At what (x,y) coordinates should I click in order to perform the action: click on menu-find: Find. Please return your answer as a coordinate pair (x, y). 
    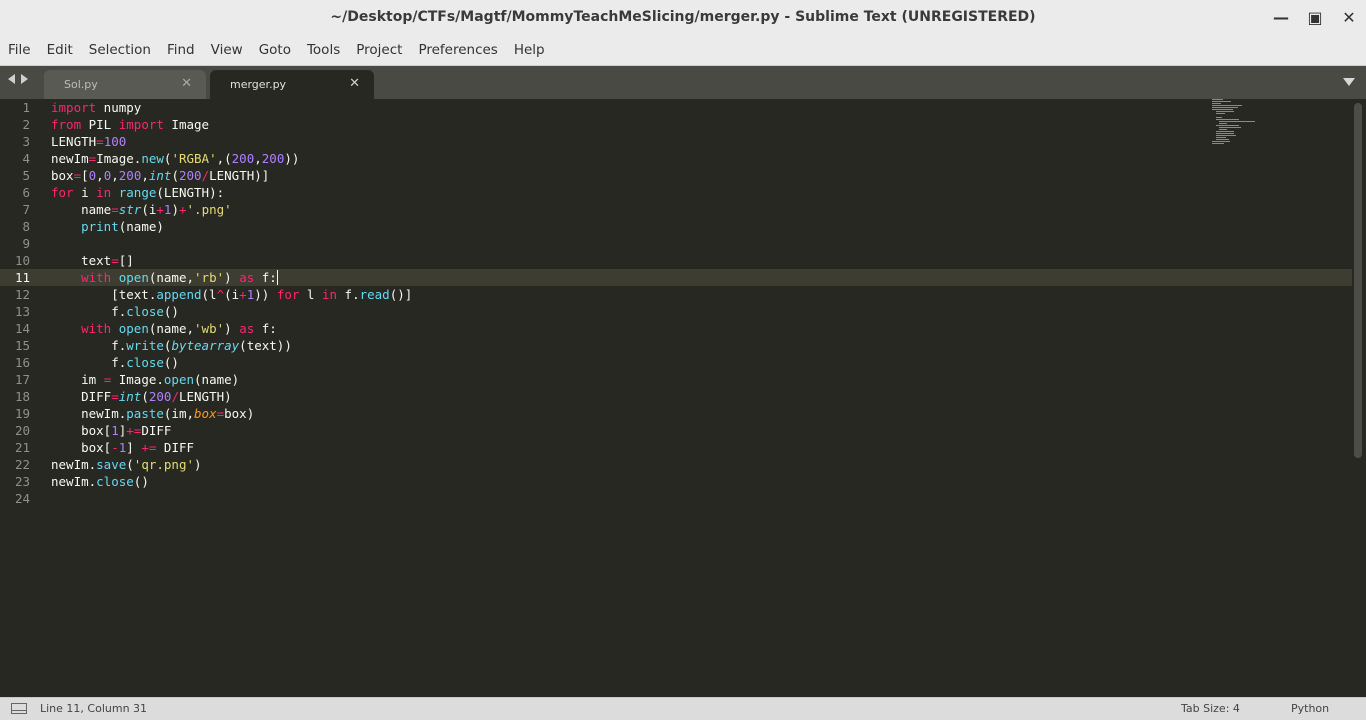
    Looking at the image, I should click on (181, 50).